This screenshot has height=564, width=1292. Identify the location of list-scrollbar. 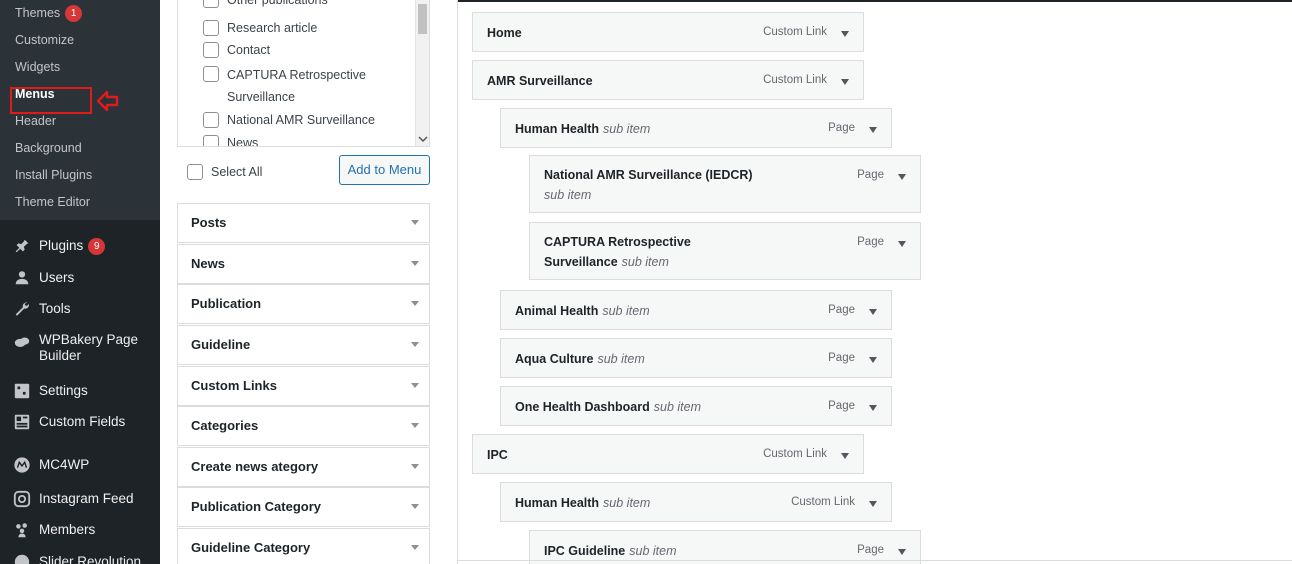
(422, 73).